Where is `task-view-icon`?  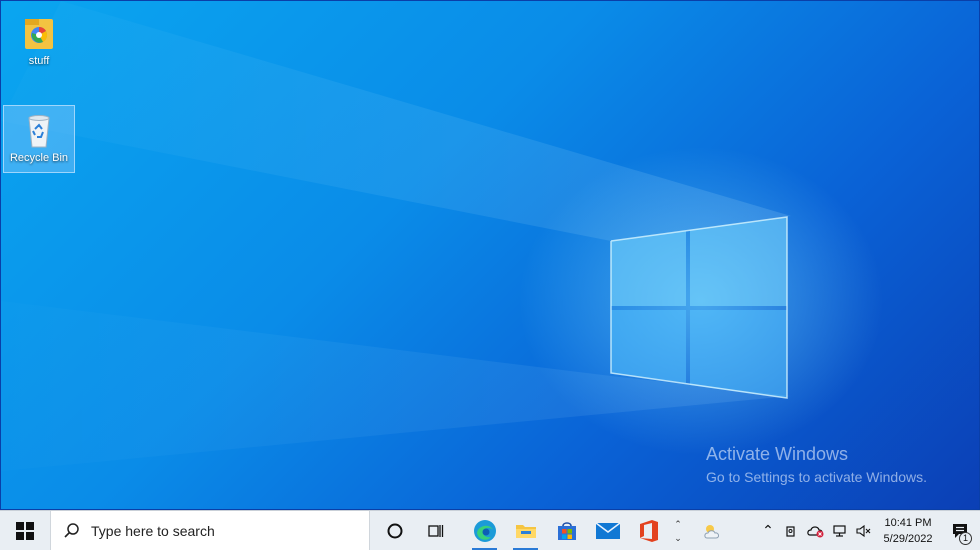 task-view-icon is located at coordinates (435, 530).